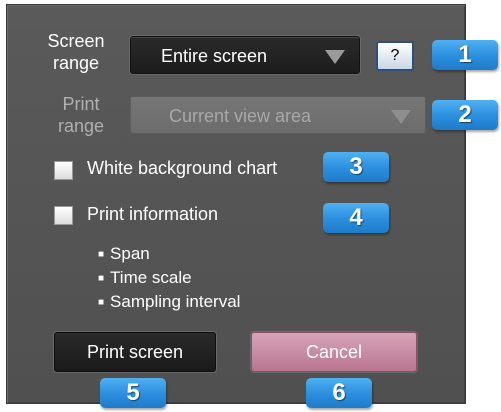  I want to click on print-range-label: Print range, so click(81, 115).